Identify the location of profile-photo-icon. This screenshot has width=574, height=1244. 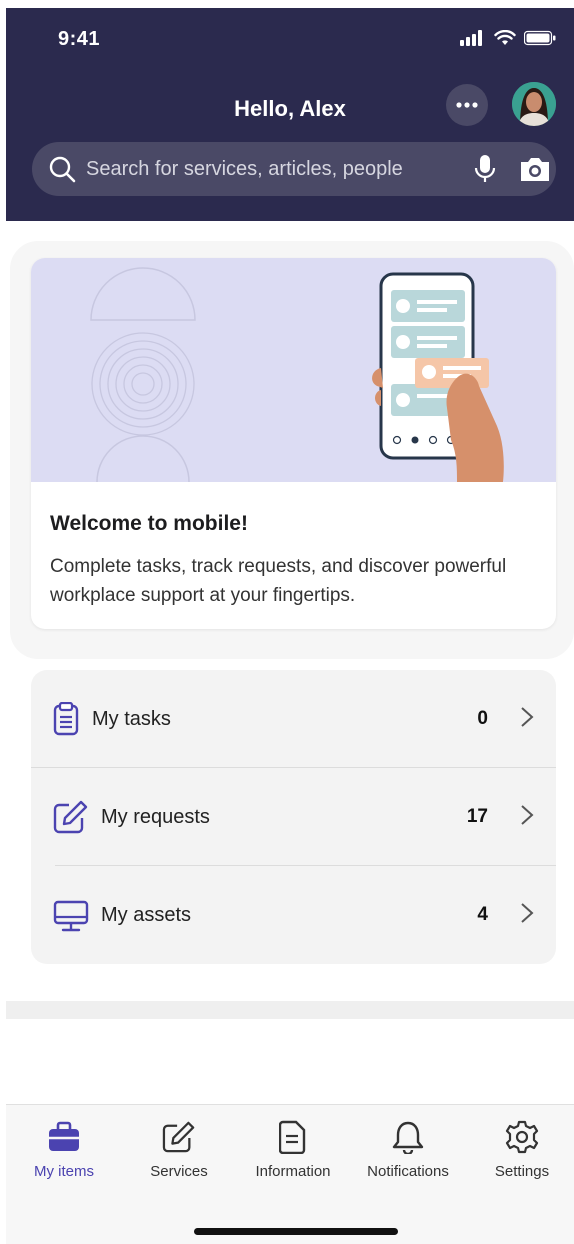
(534, 104).